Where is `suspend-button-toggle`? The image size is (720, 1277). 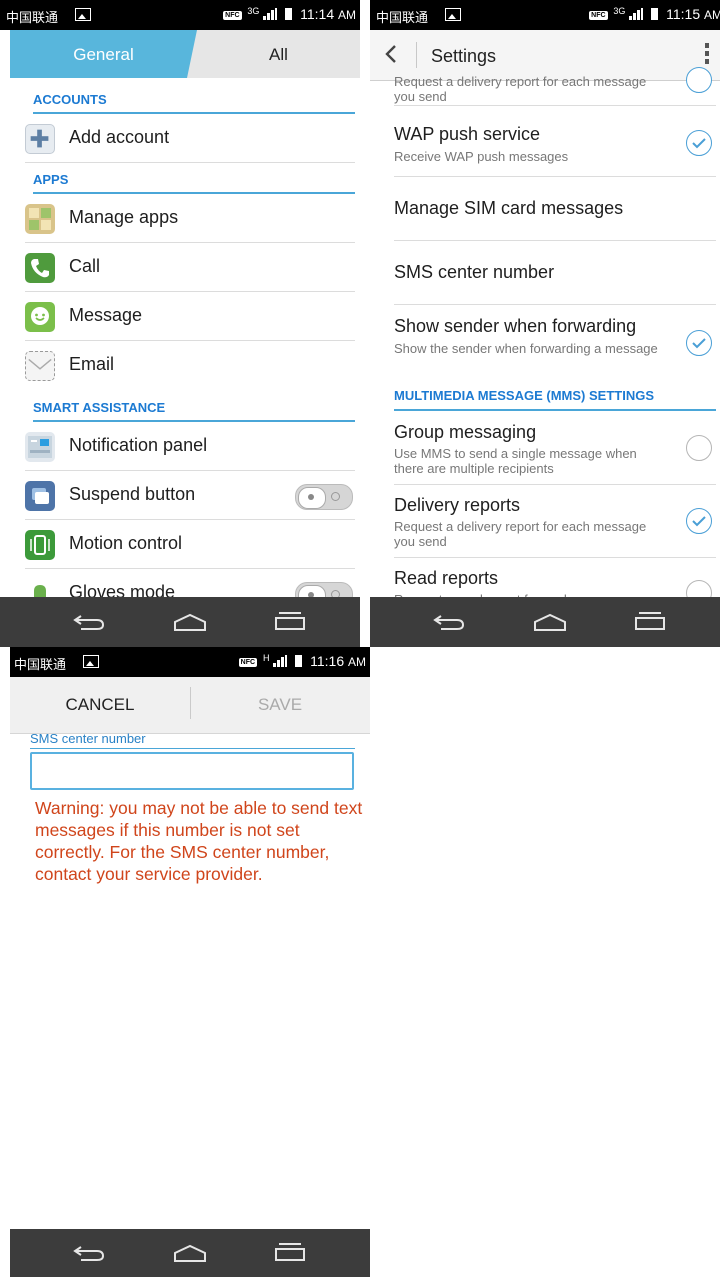
suspend-button-toggle is located at coordinates (324, 497).